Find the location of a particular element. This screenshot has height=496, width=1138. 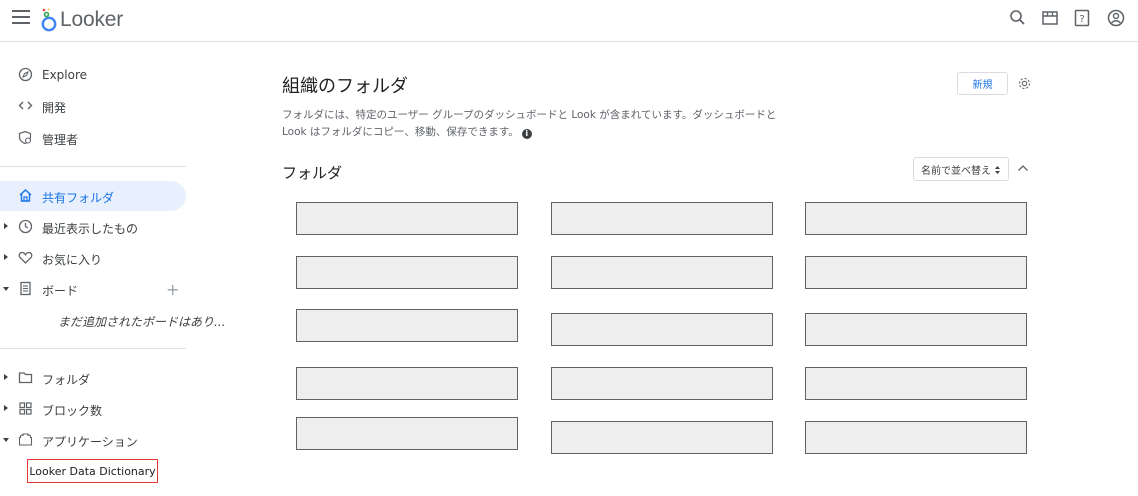

admin-icon is located at coordinates (25, 137).